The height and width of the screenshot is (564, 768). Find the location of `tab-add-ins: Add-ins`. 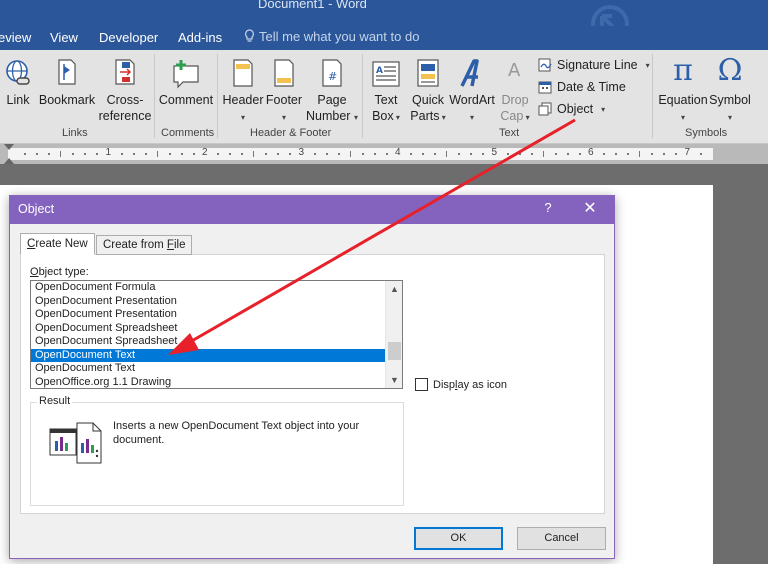

tab-add-ins: Add-ins is located at coordinates (200, 37).